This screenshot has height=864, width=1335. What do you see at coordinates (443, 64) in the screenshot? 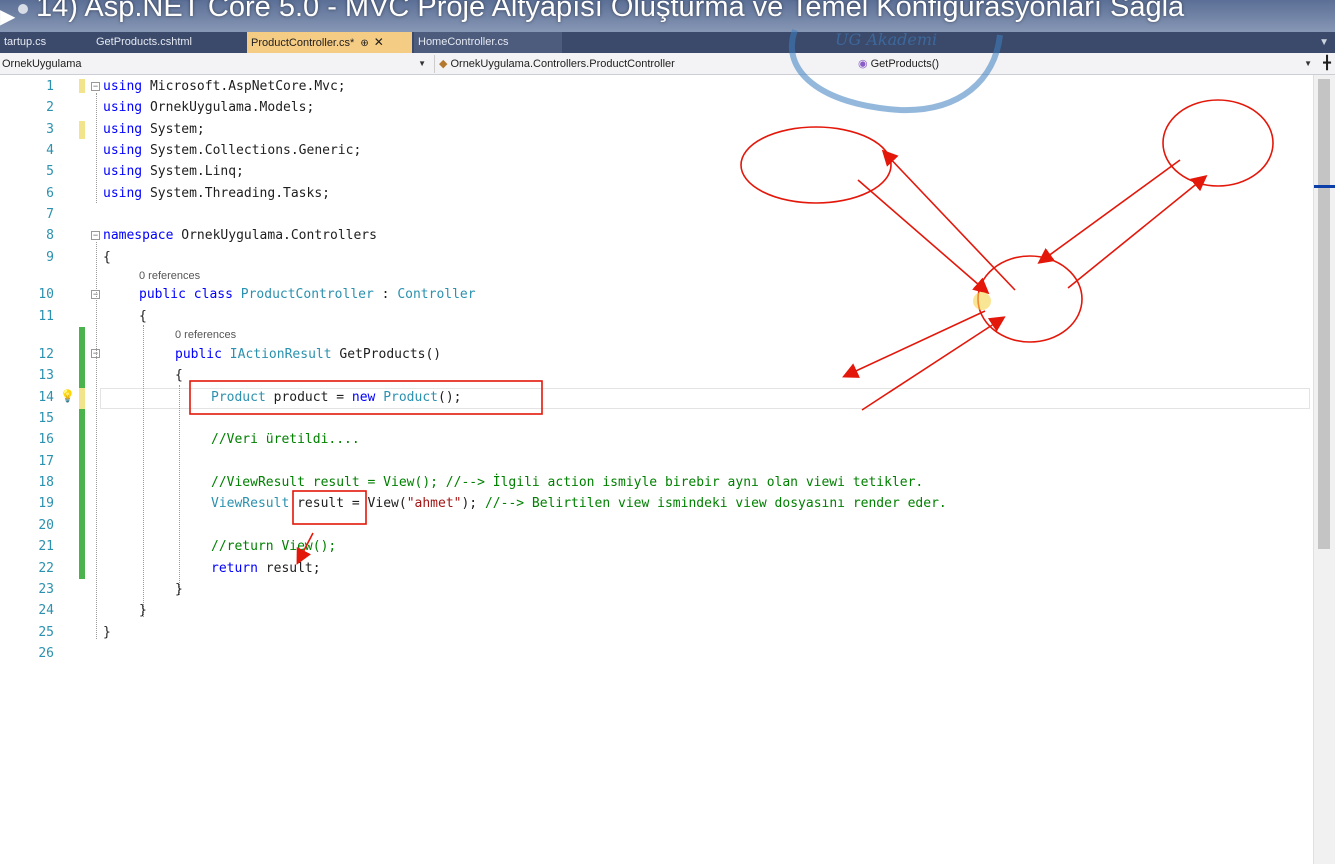
I see `class-icon: ◆` at bounding box center [443, 64].